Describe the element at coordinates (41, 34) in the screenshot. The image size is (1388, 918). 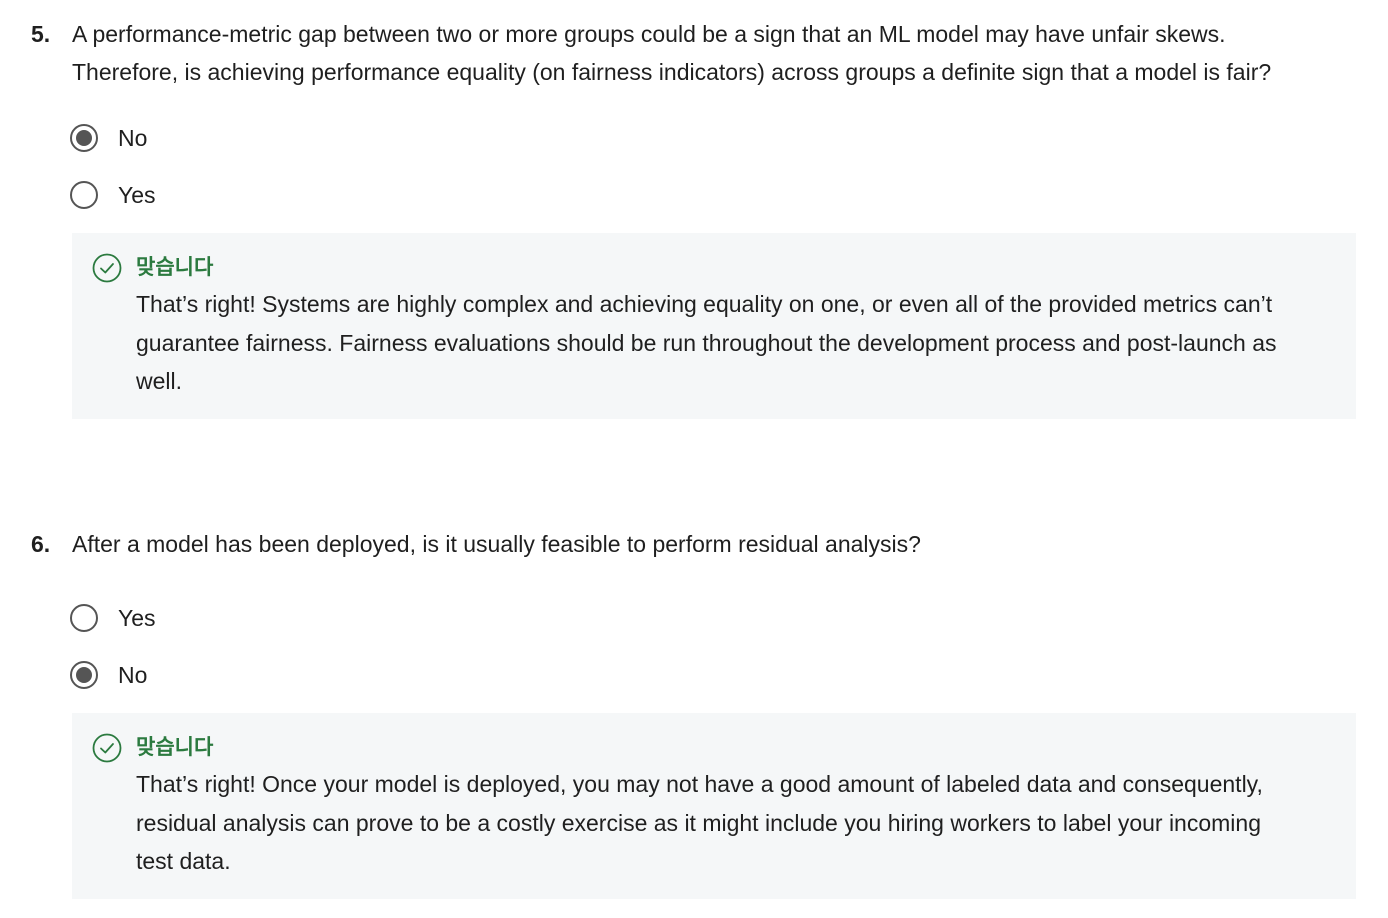
I see `question-number: 5.` at that location.